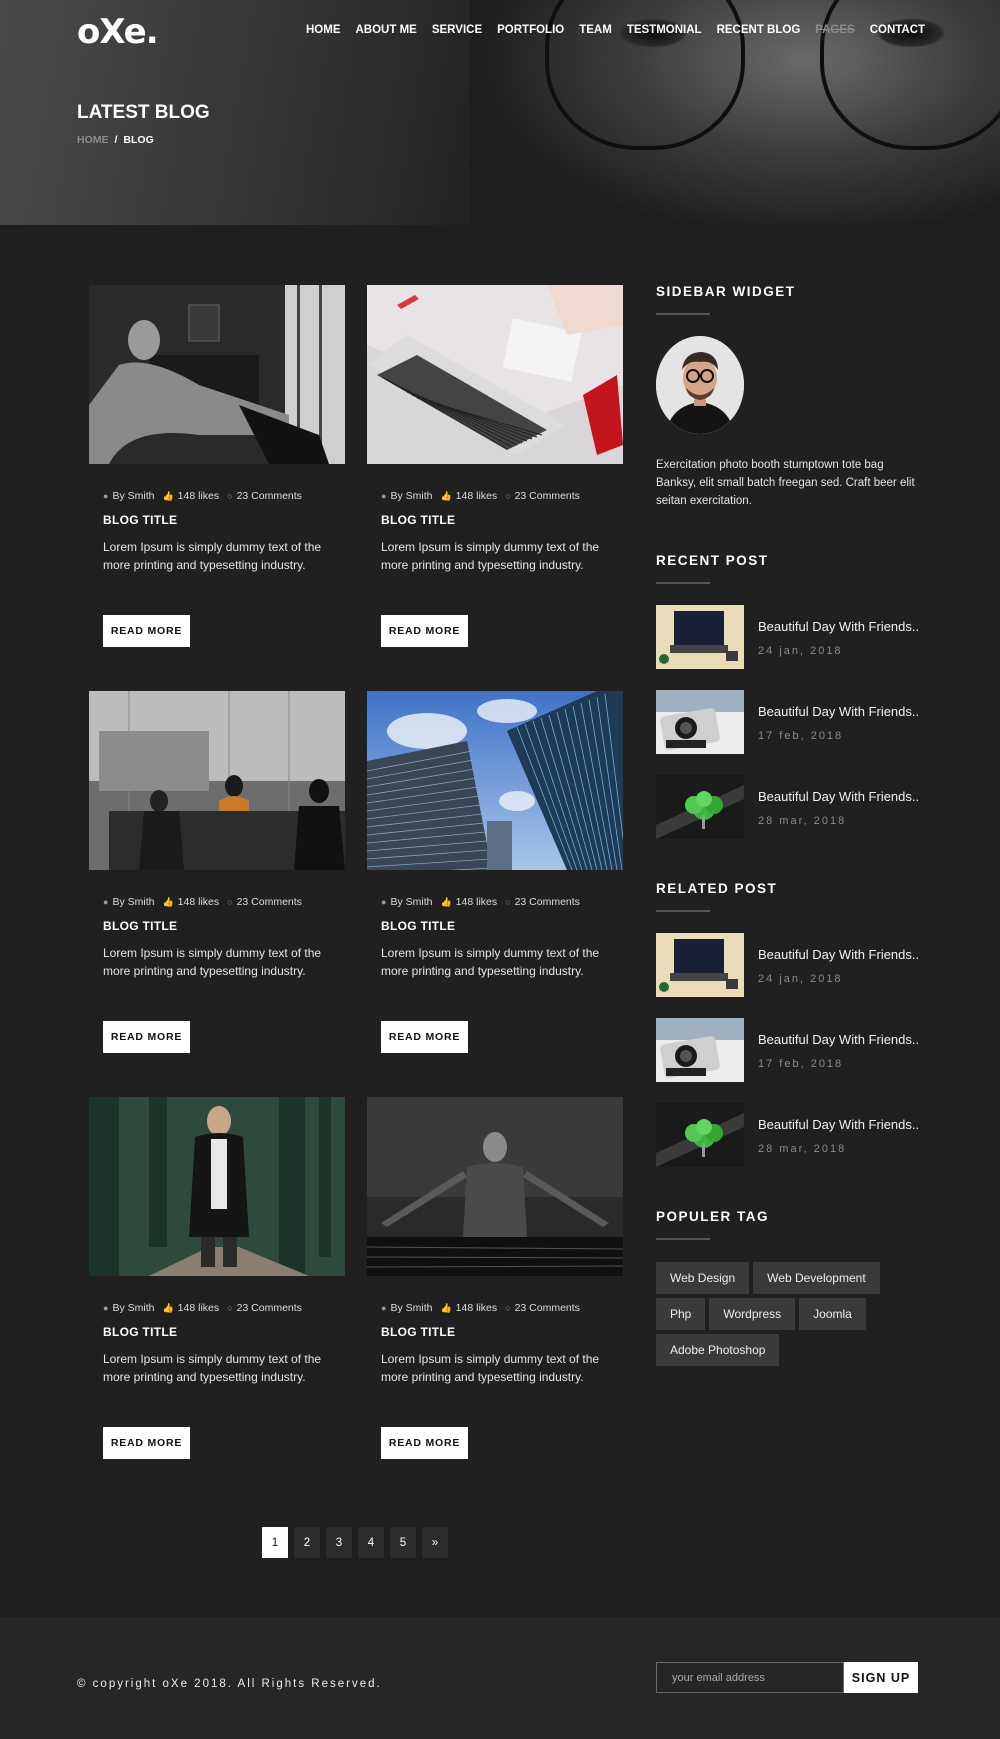 This screenshot has width=1000, height=1739. What do you see at coordinates (595, 30) in the screenshot?
I see `nav-team: TEAM` at bounding box center [595, 30].